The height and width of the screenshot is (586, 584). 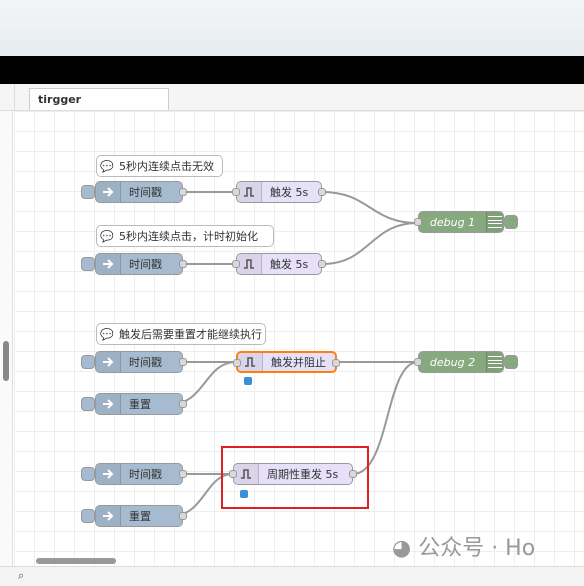 What do you see at coordinates (99, 99) in the screenshot?
I see `tab-flow: tirgger` at bounding box center [99, 99].